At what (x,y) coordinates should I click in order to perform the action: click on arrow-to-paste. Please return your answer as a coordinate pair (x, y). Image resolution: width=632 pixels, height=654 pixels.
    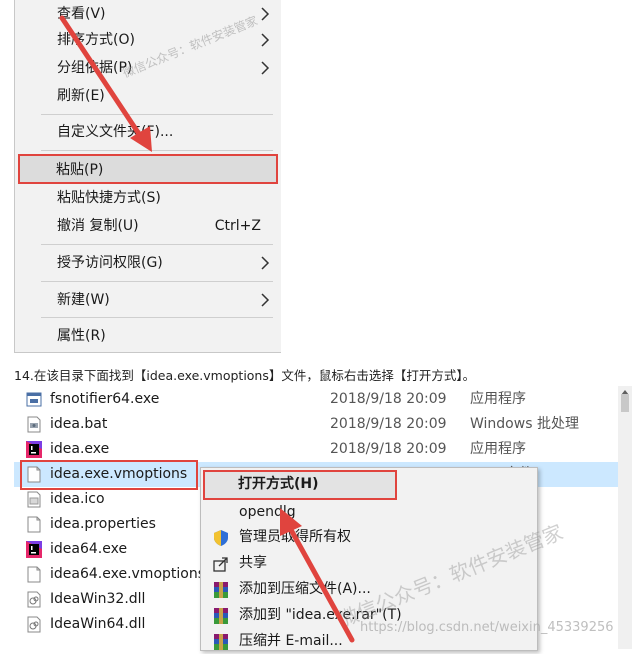
    Looking at the image, I should click on (105, 83).